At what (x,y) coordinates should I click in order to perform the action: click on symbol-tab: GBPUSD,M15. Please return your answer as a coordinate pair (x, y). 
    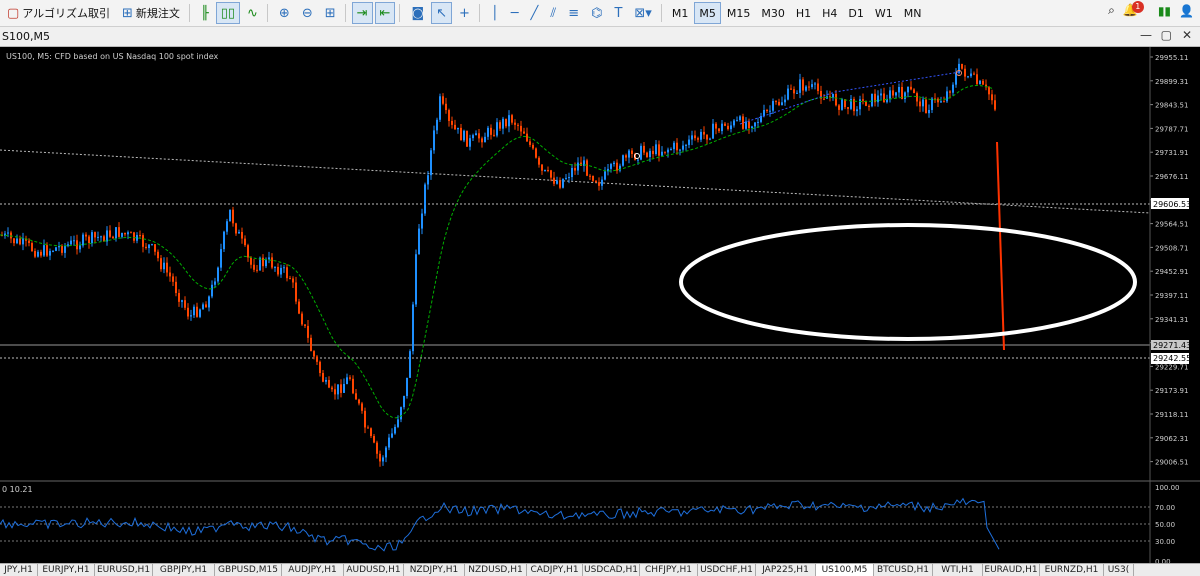
    Looking at the image, I should click on (248, 570).